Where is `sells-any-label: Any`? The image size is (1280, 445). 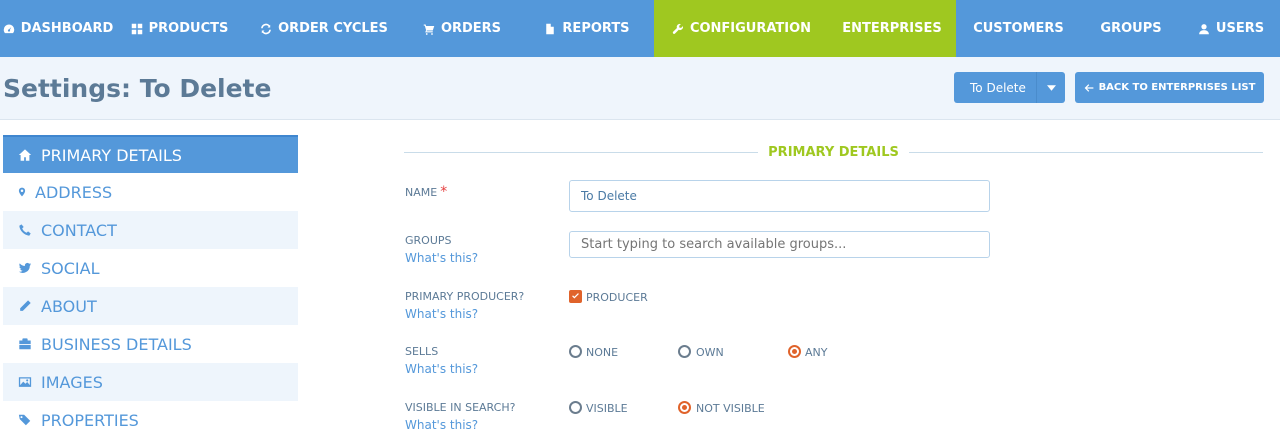 sells-any-label: Any is located at coordinates (816, 352).